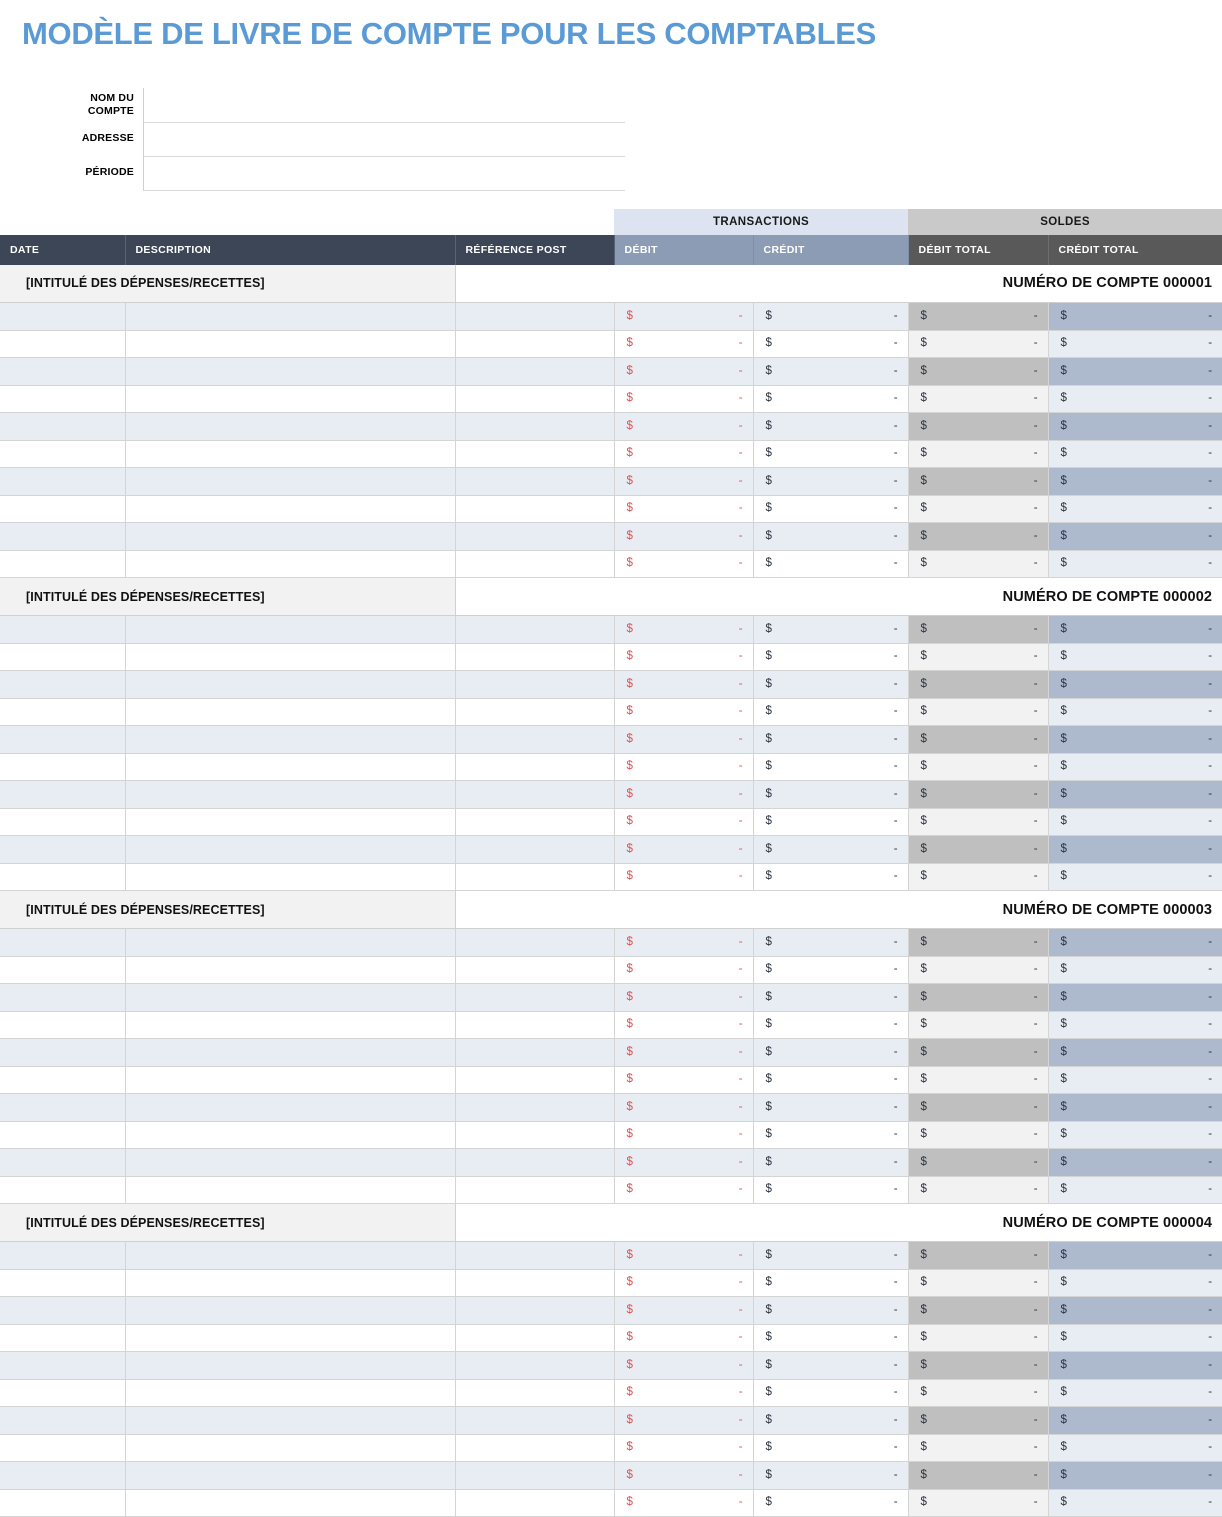 The image size is (1222, 1517). What do you see at coordinates (838, 1223) in the screenshot?
I see `section-account-number: NUMÉRO DE COMPTE 000004` at bounding box center [838, 1223].